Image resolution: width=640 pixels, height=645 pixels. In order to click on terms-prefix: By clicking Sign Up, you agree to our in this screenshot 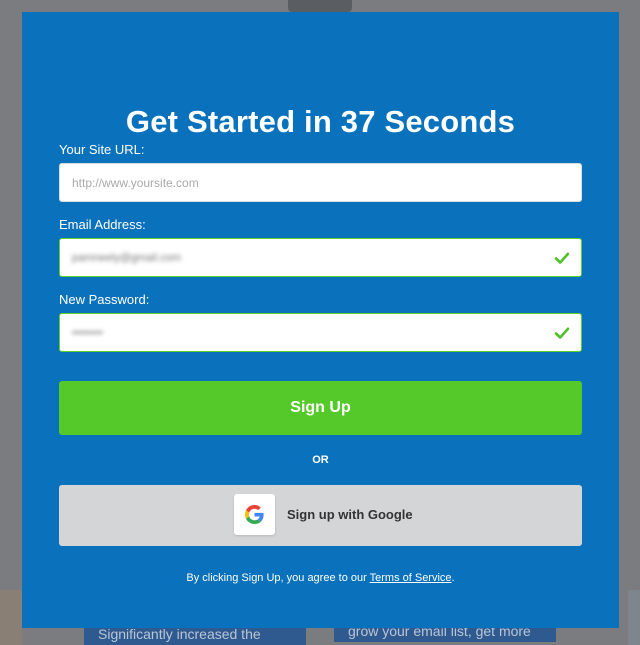, I will do `click(278, 578)`.